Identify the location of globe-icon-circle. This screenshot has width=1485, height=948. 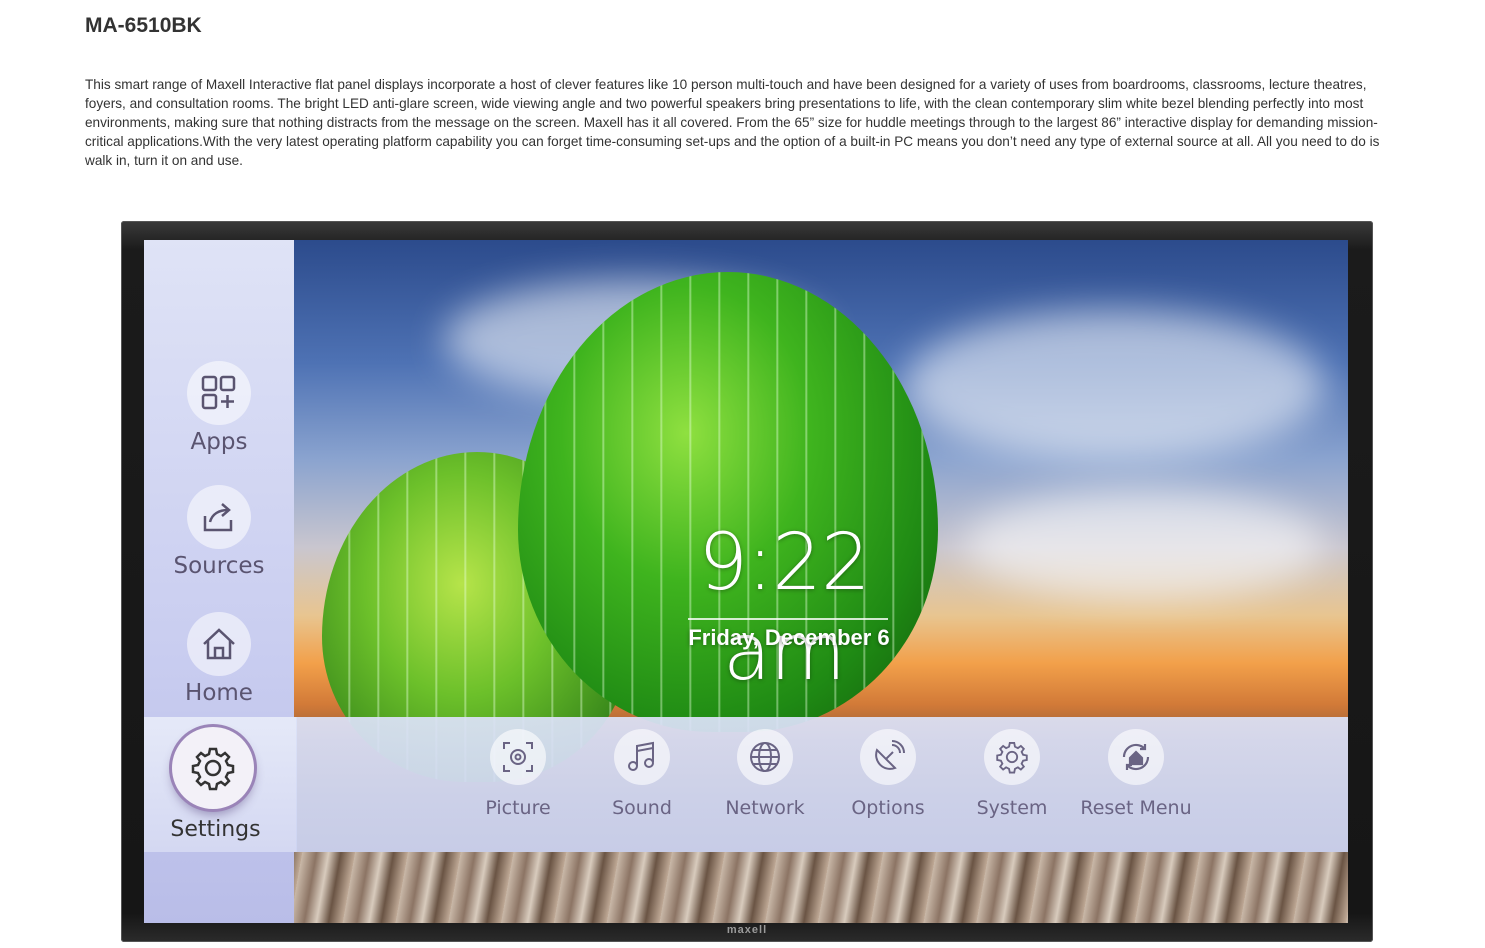
(765, 757).